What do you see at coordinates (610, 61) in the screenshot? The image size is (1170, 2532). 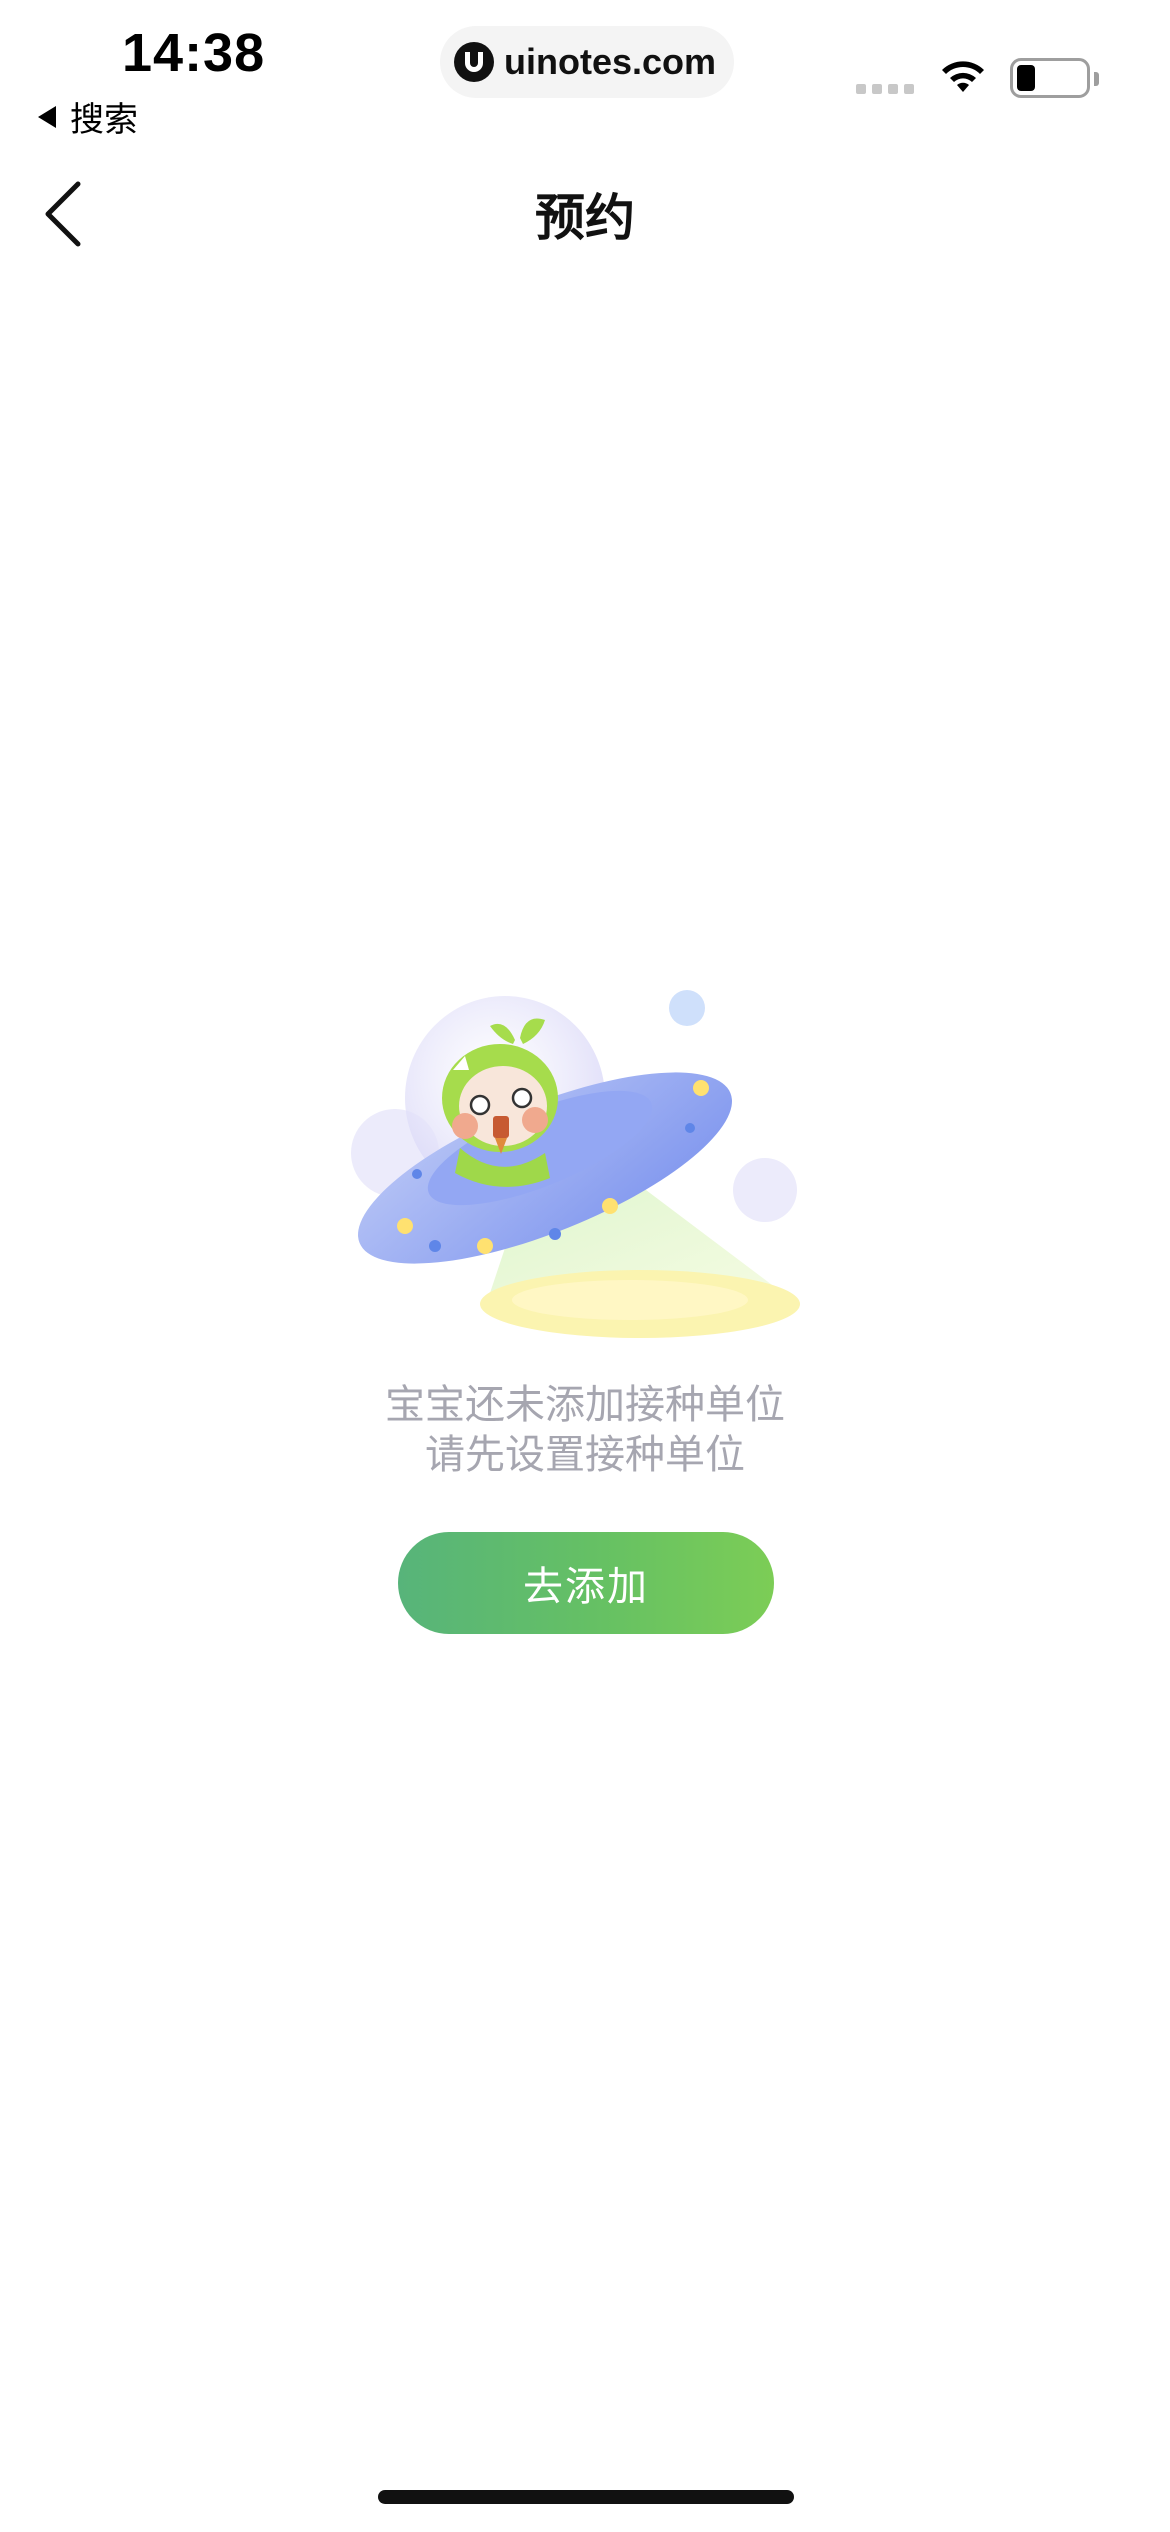 I see `url-text: uinotes.com` at bounding box center [610, 61].